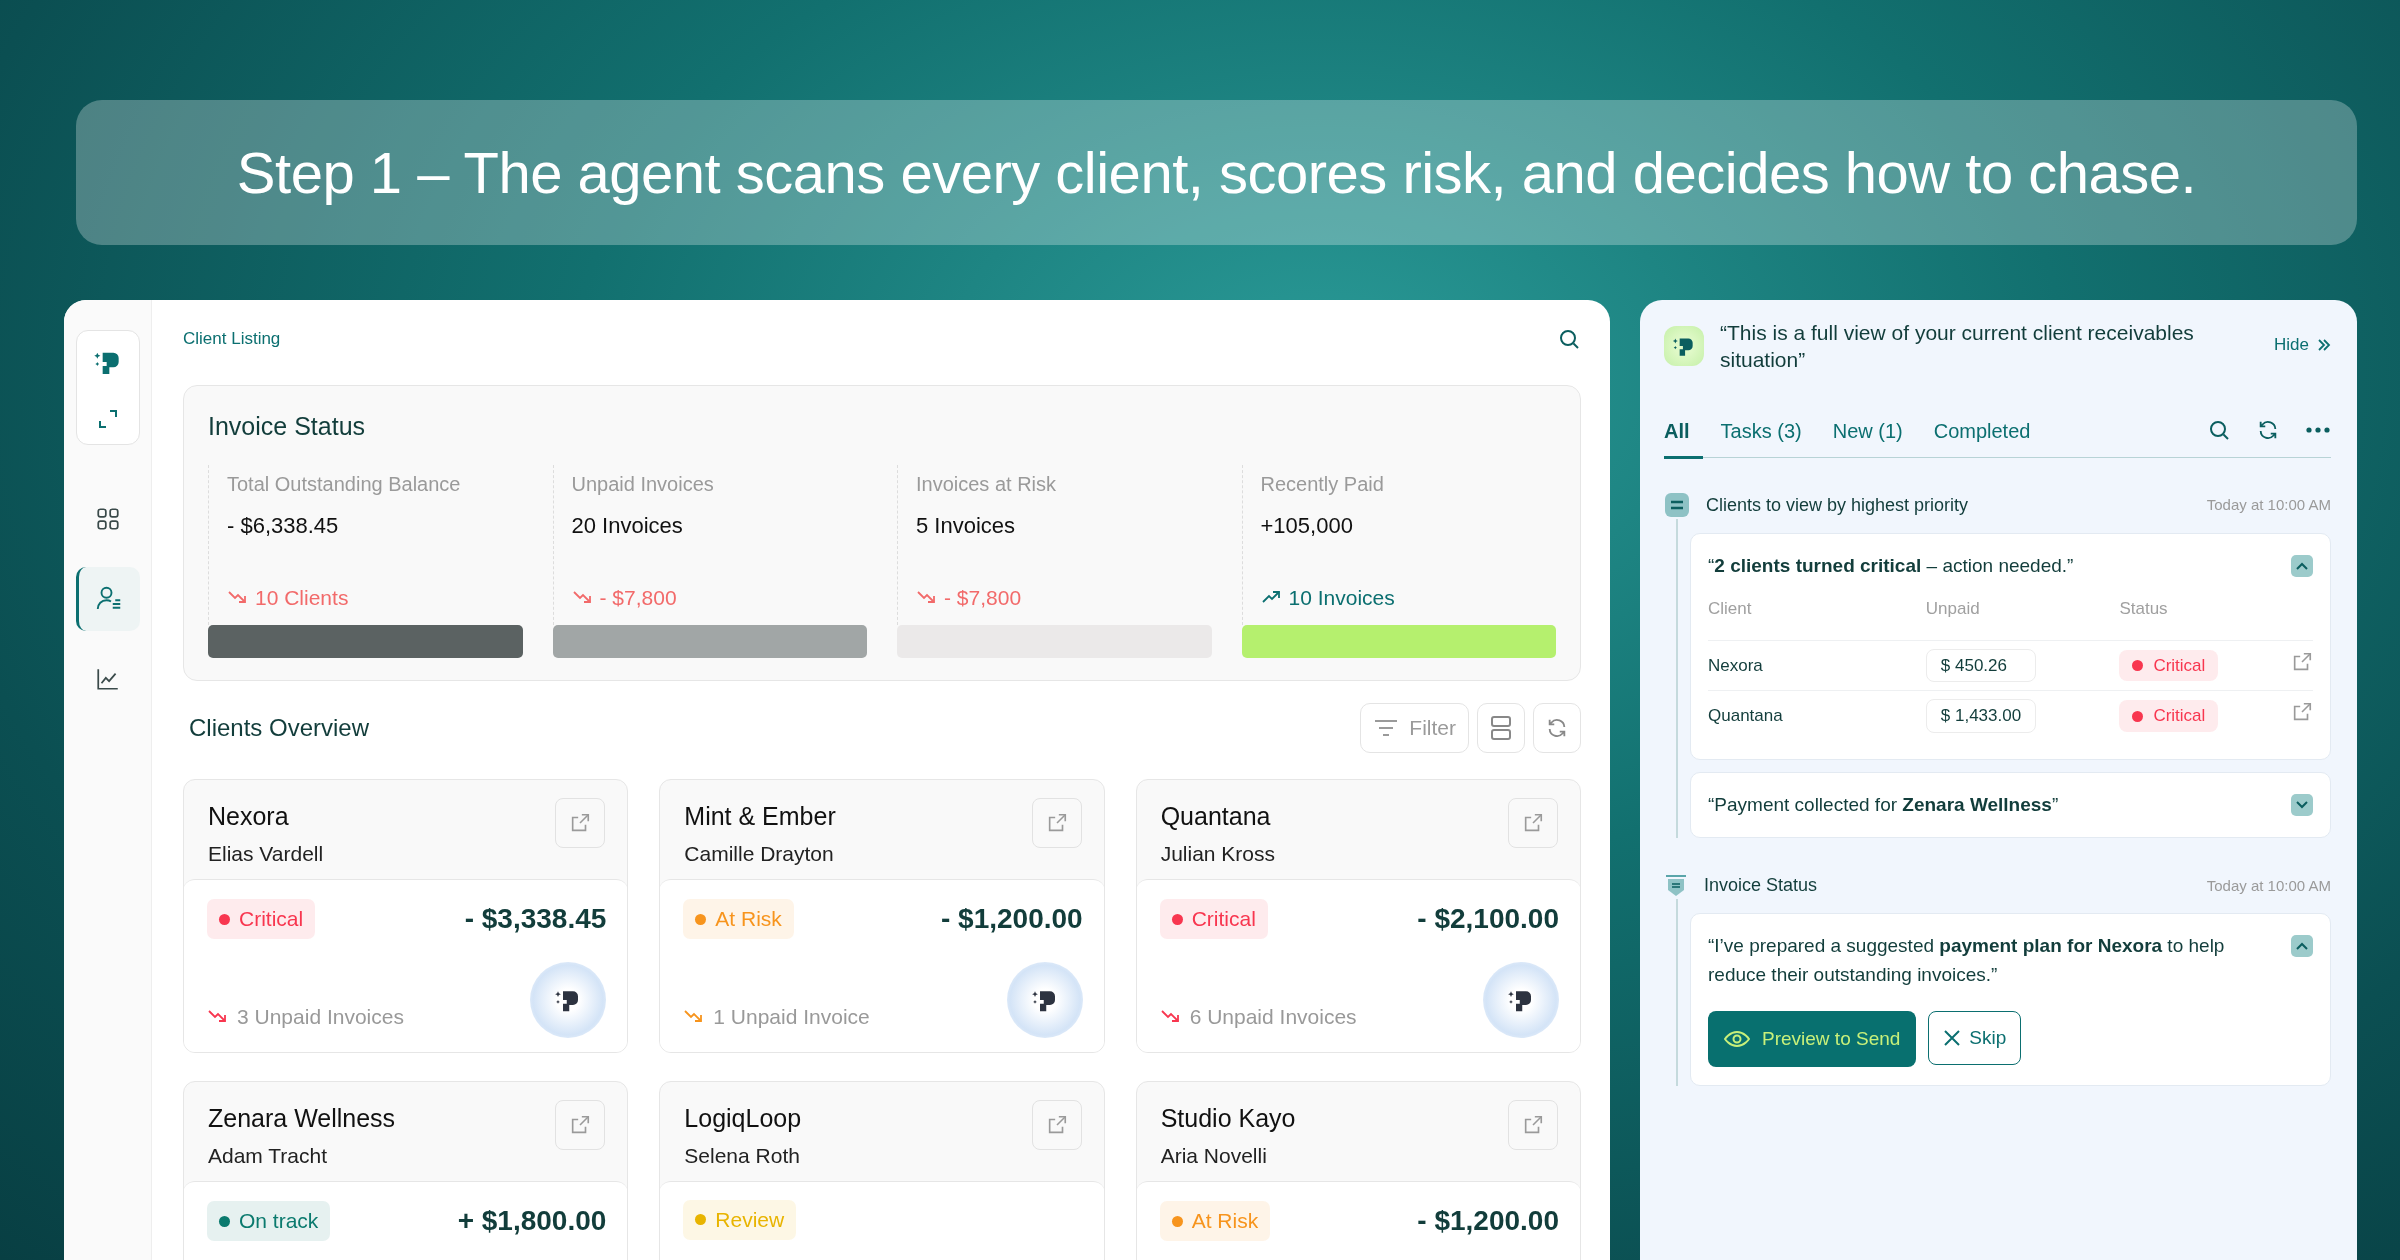  What do you see at coordinates (2022, 618) in the screenshot?
I see `column-header: Unpaid` at bounding box center [2022, 618].